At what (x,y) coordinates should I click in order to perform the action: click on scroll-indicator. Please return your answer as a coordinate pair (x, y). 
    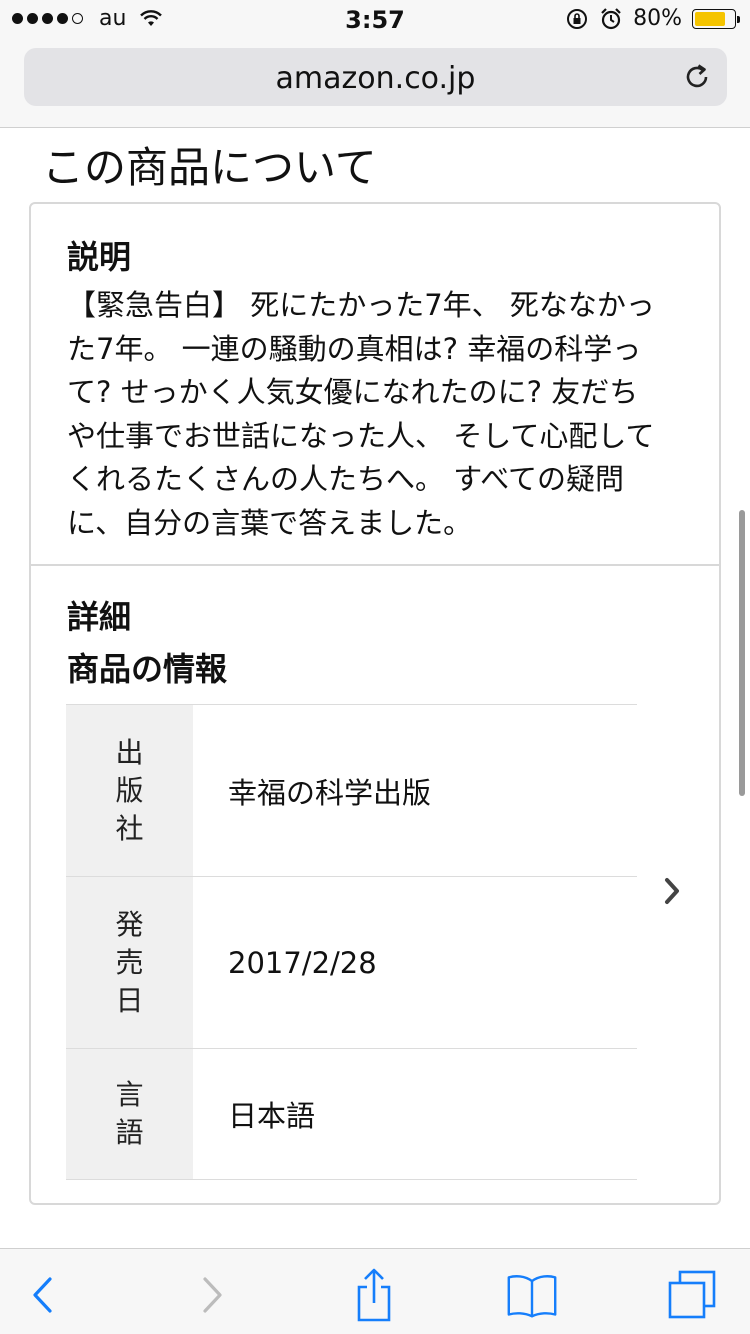
    Looking at the image, I should click on (742, 653).